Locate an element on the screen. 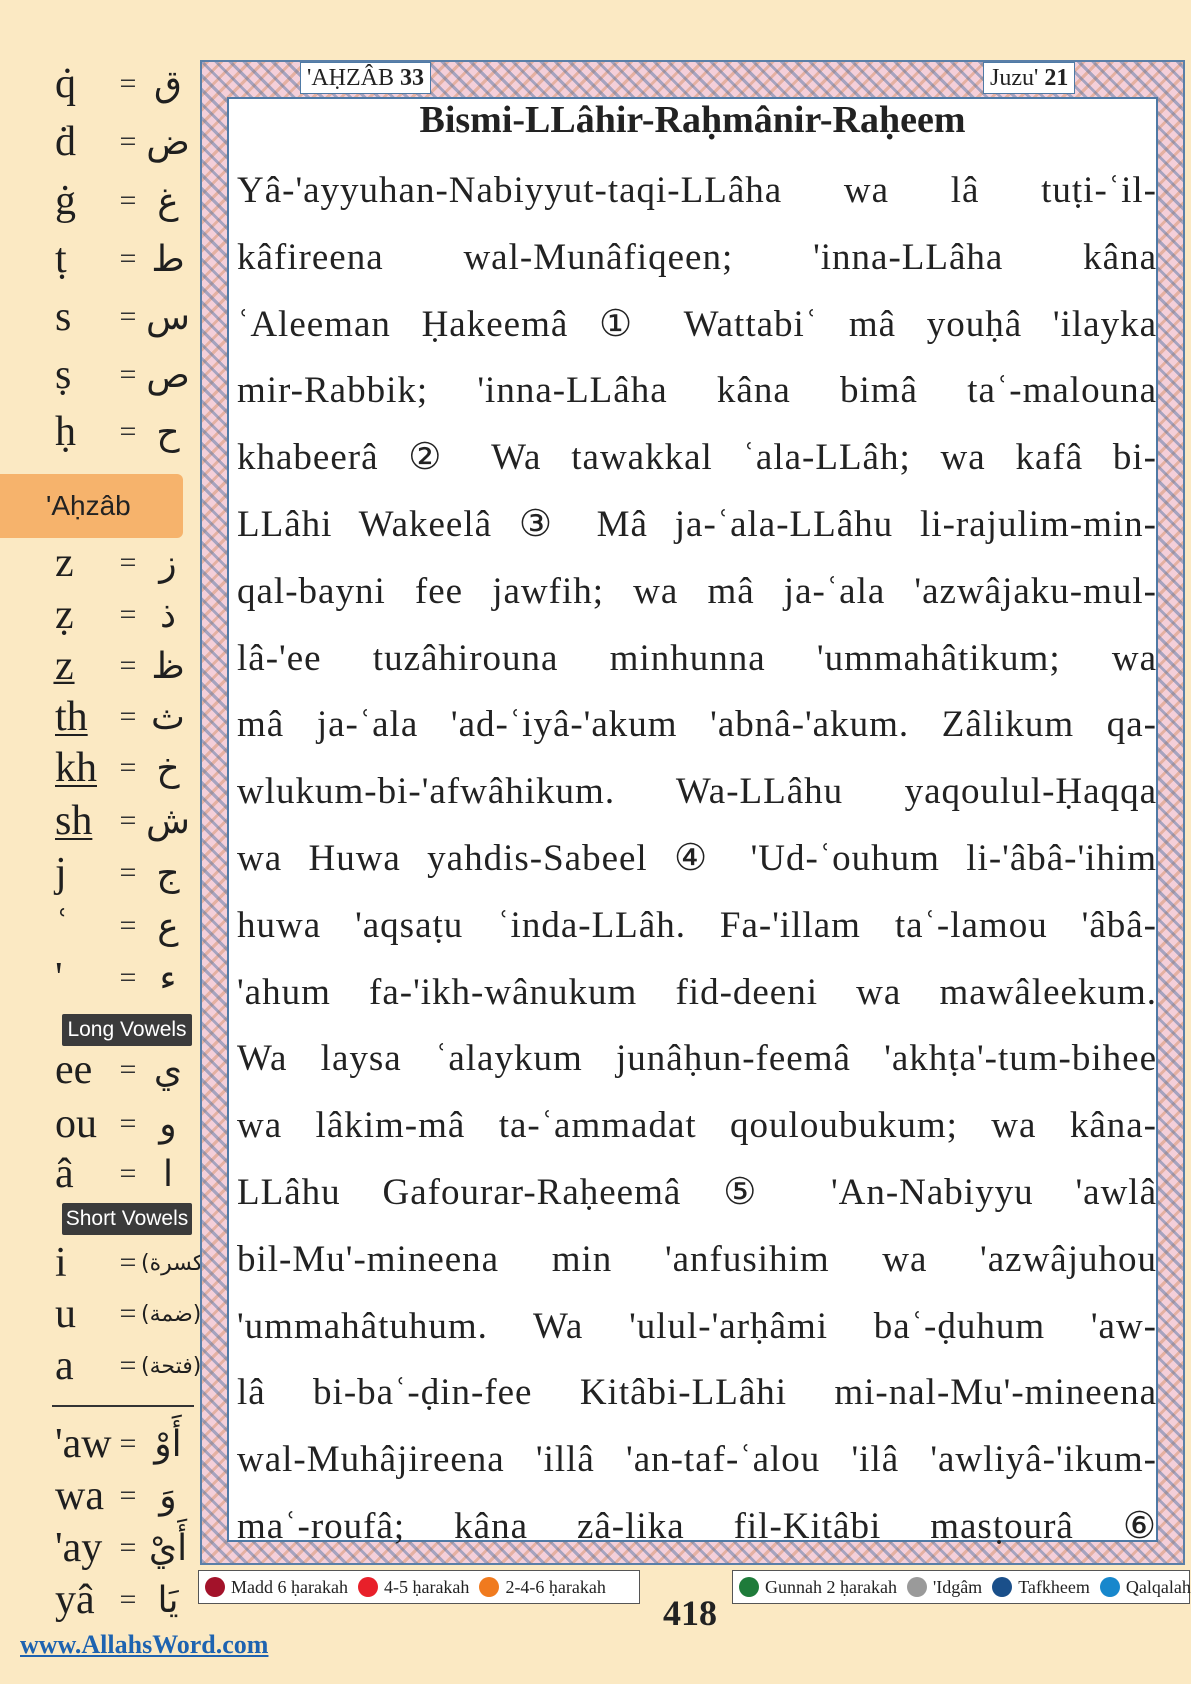 This screenshot has width=1191, height=1684. basmala-title: Bismi-LLâhir-Raḥmânir-Raḥeem is located at coordinates (692, 120).